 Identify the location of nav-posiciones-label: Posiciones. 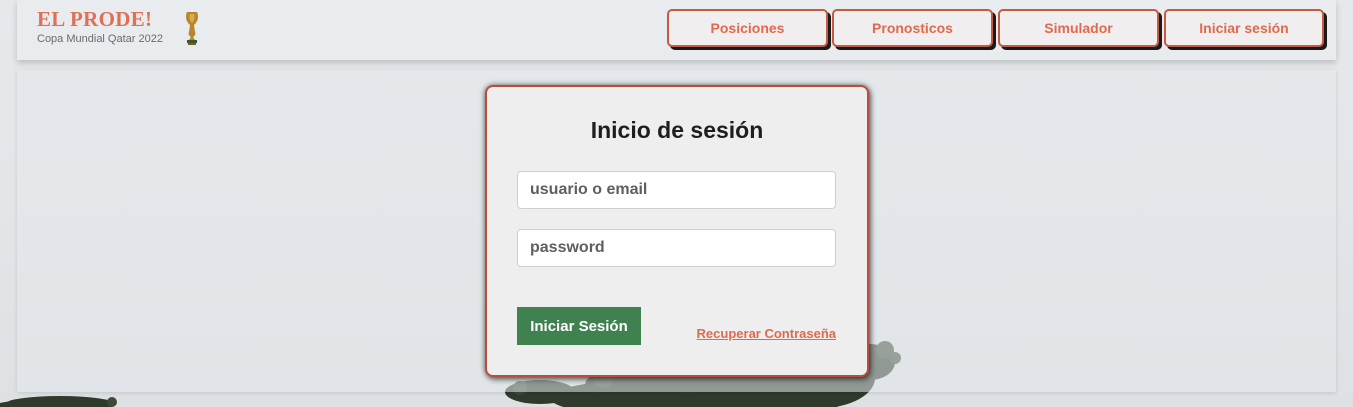
(747, 28).